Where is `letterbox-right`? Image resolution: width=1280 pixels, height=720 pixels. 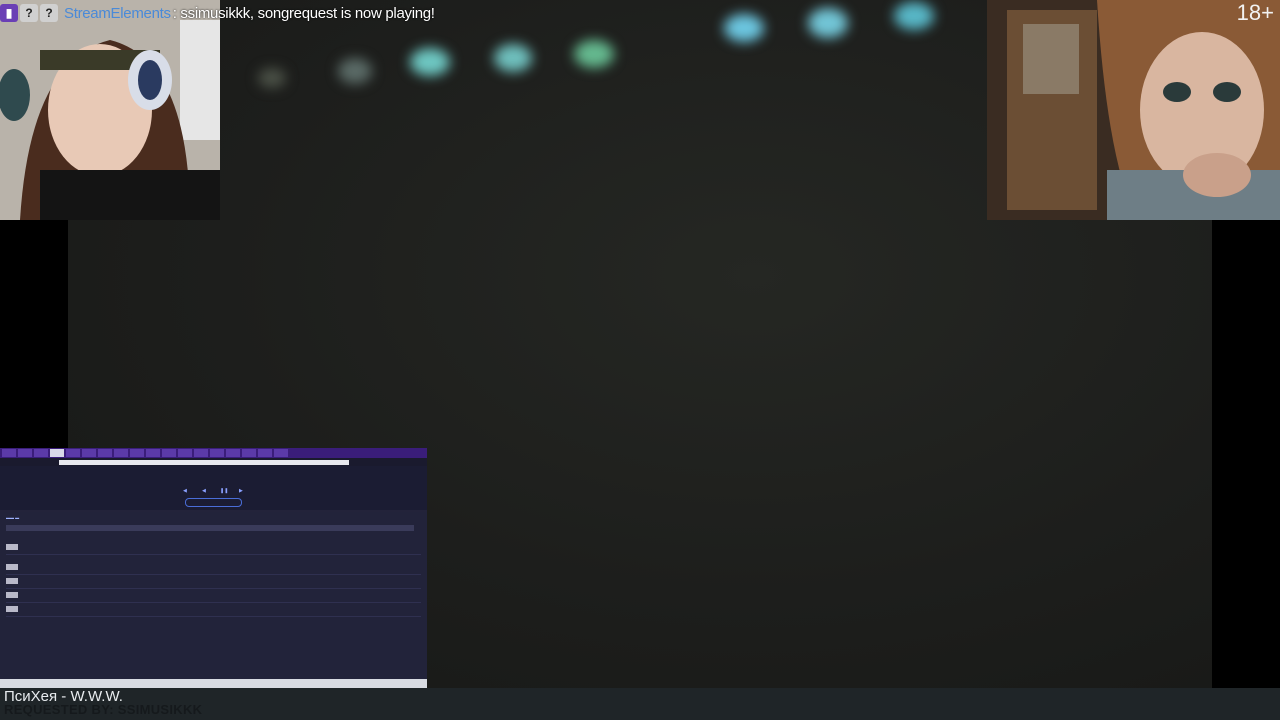 letterbox-right is located at coordinates (1246, 454).